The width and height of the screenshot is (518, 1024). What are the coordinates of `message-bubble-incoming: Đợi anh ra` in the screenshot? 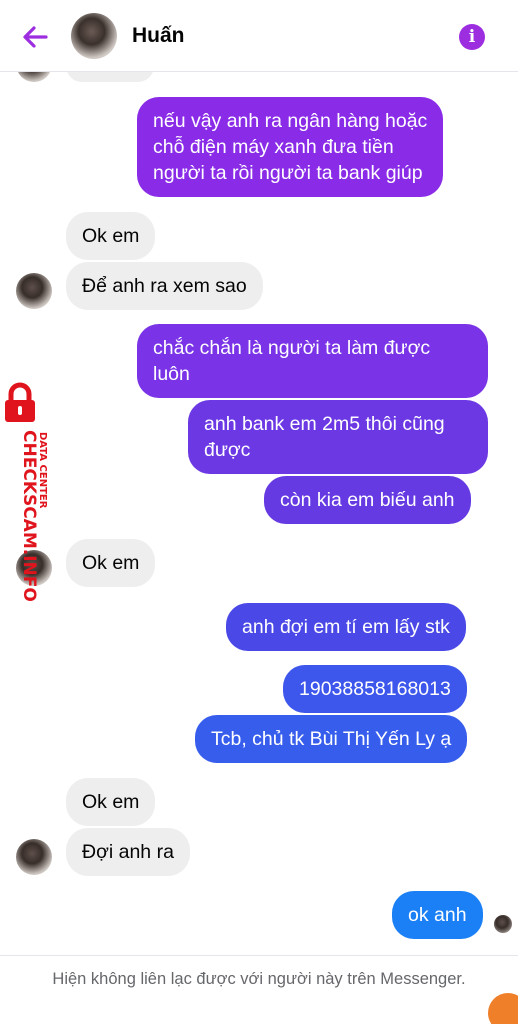 It's located at (128, 852).